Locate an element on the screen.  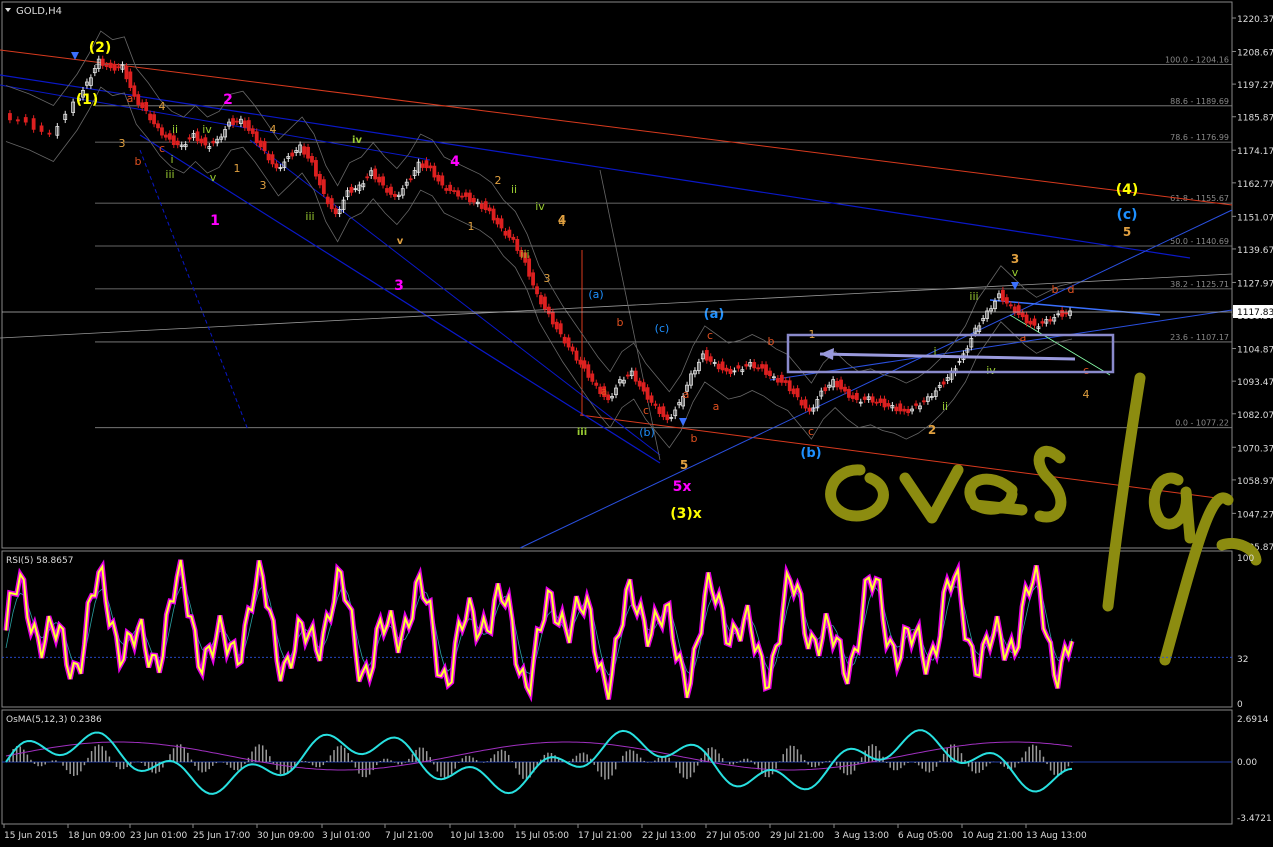
price-tick-label: 1139.67 is located at coordinates (1255, 251).